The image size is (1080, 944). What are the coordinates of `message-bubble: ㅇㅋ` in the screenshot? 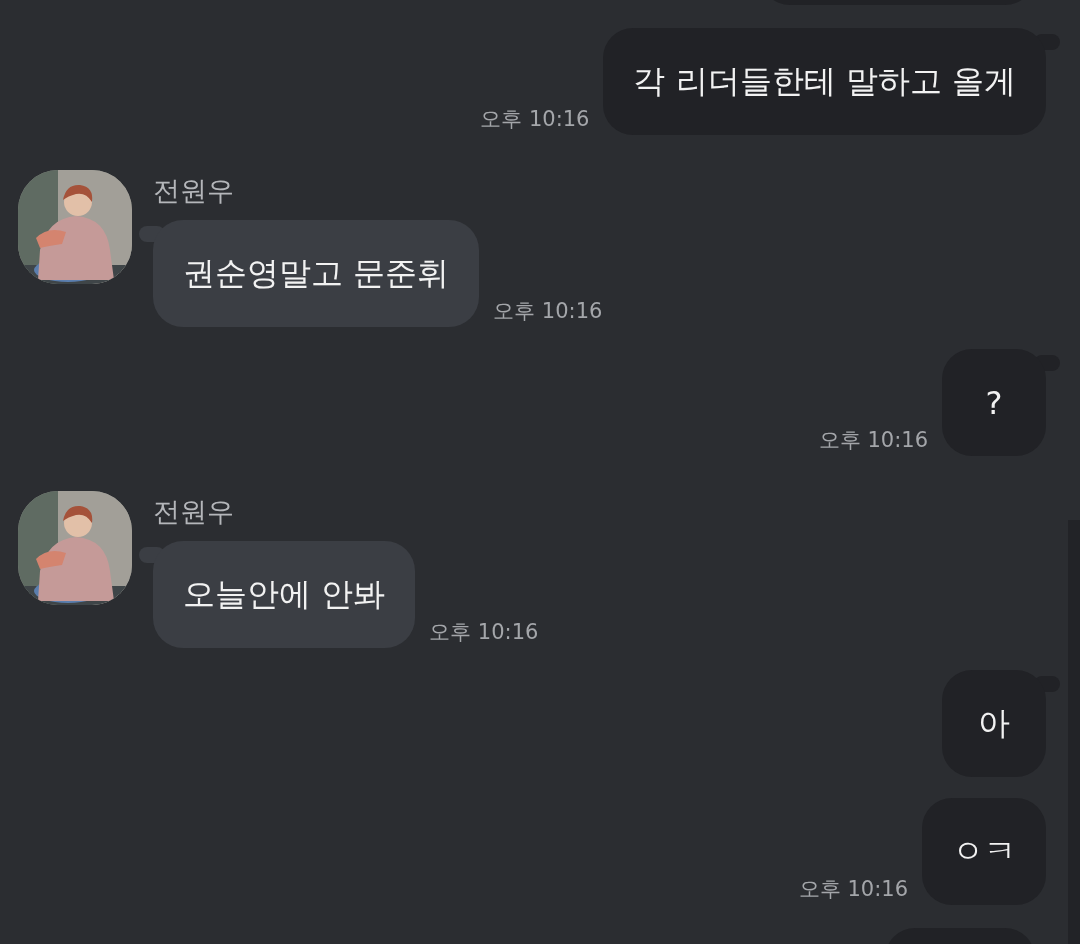 It's located at (984, 851).